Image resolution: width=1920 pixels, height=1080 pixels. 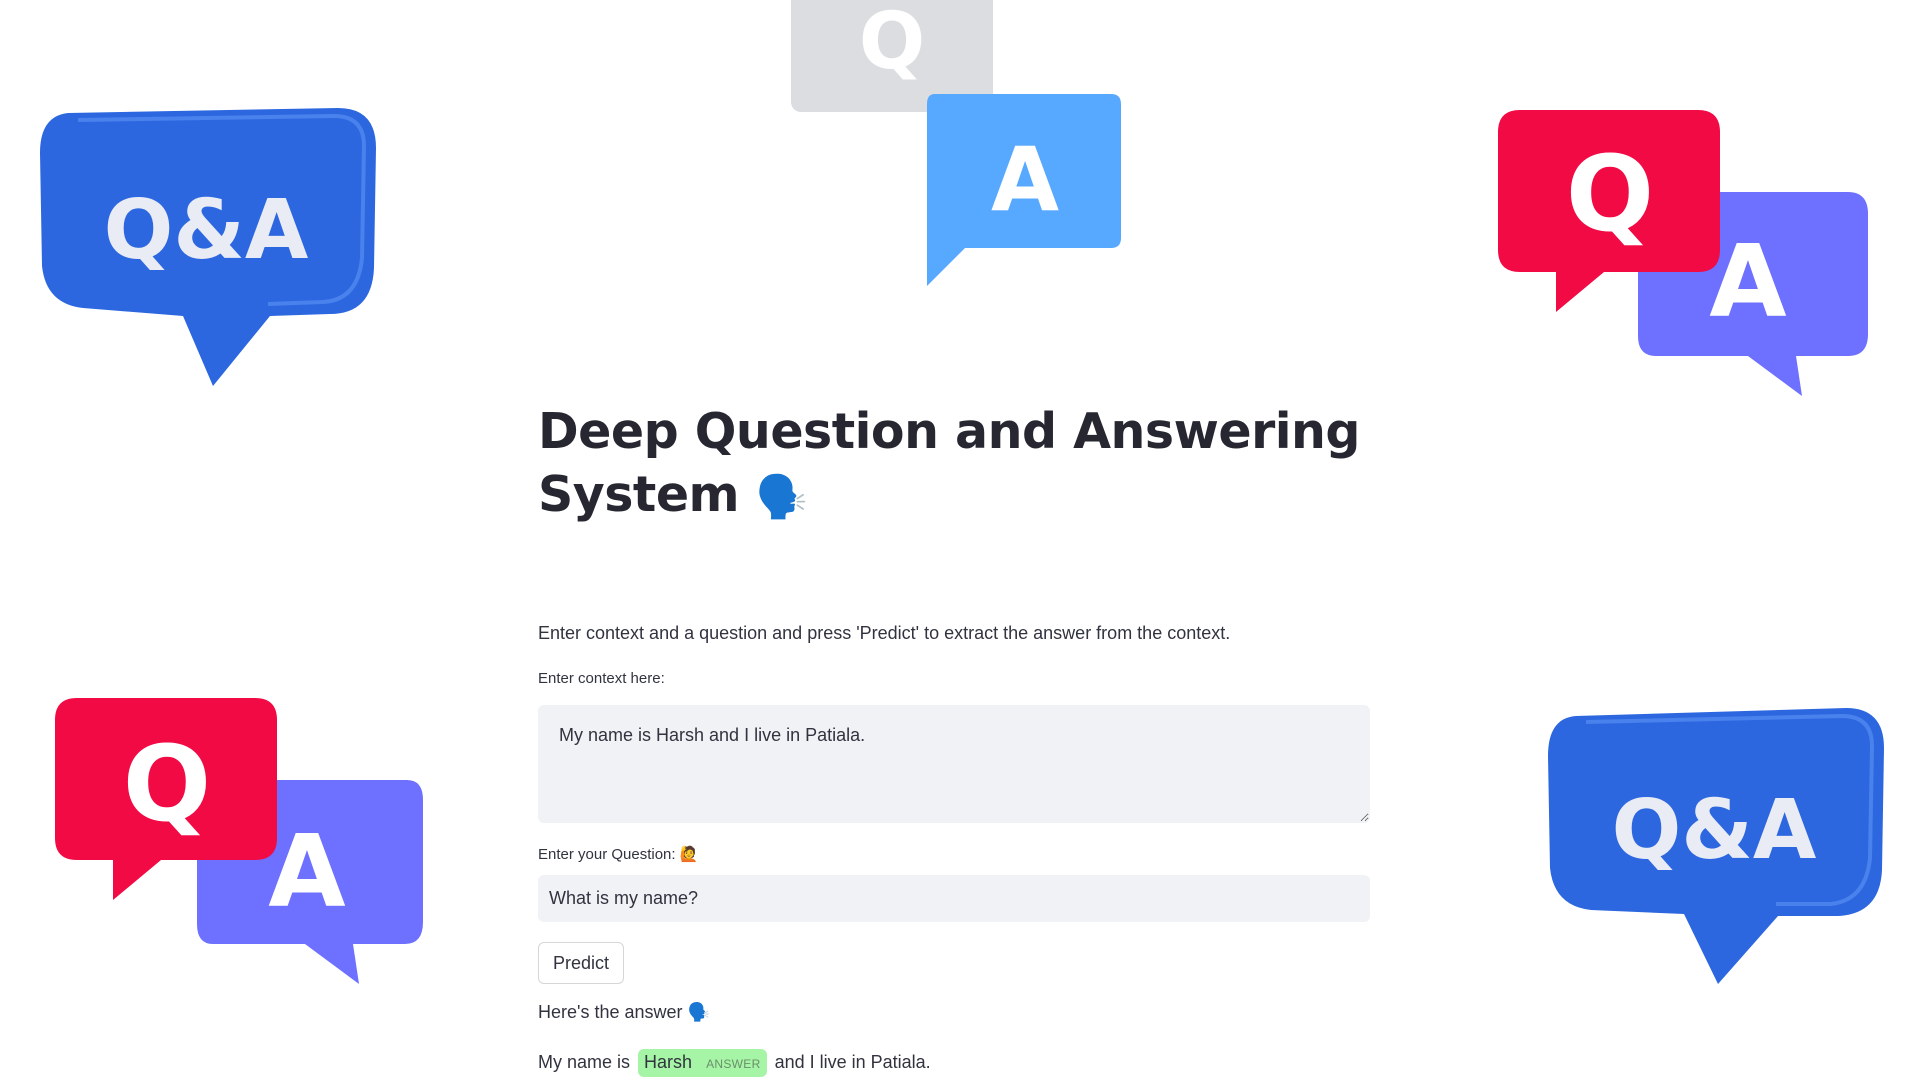 I want to click on answer-highlight: Harsh ANSWER, so click(x=702, y=1063).